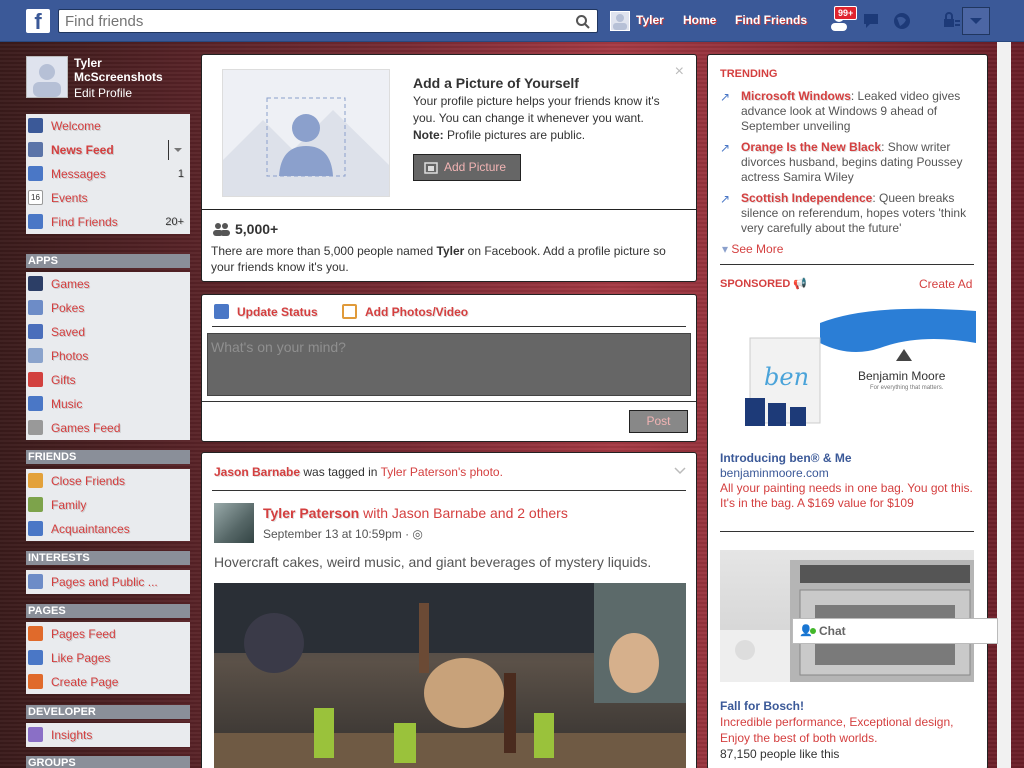 Image resolution: width=1024 pixels, height=768 pixels. I want to click on trending-topic: Scottish Independence, so click(806, 198).